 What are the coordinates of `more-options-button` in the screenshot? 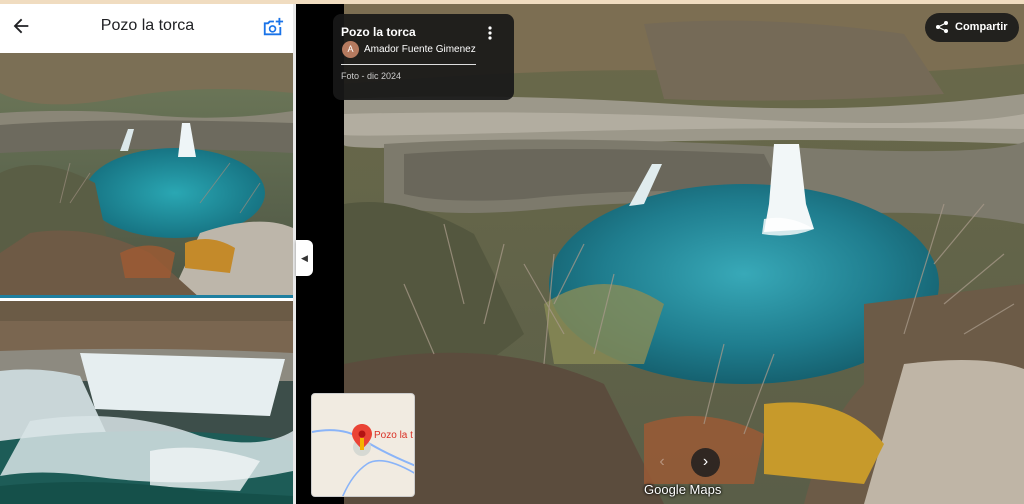 It's located at (490, 33).